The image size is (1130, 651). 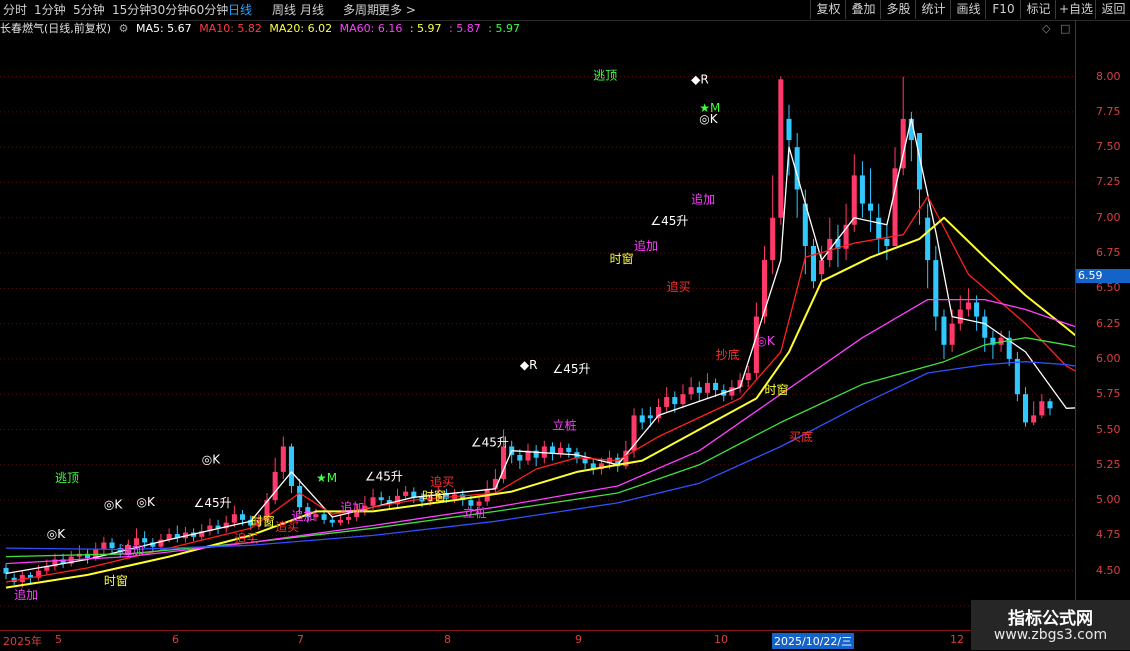 What do you see at coordinates (169, 10) in the screenshot?
I see `period-tab-4: 30分钟` at bounding box center [169, 10].